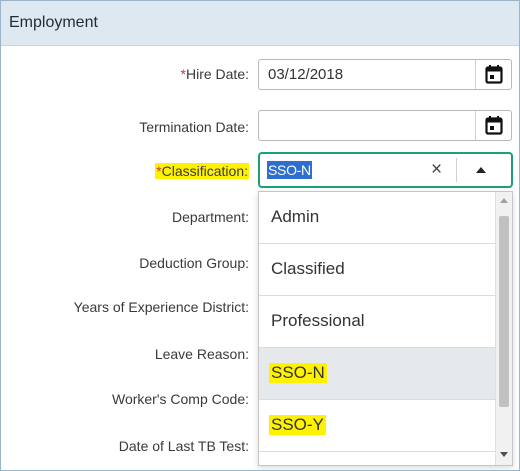  What do you see at coordinates (385, 125) in the screenshot?
I see `termination-date-field` at bounding box center [385, 125].